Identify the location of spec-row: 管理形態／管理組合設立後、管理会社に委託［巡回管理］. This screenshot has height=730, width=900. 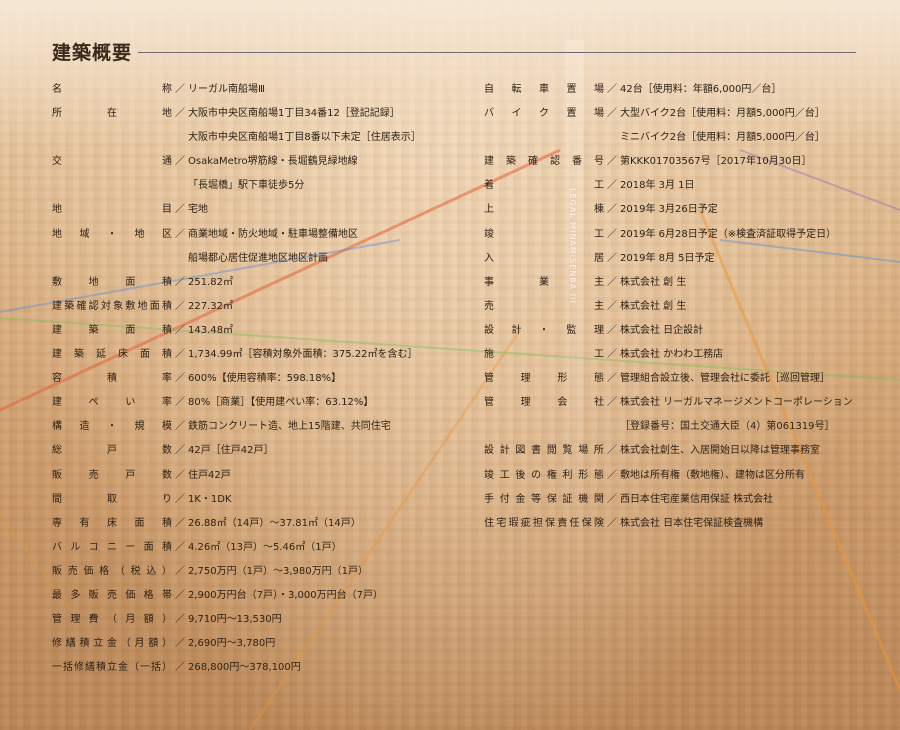
(674, 381).